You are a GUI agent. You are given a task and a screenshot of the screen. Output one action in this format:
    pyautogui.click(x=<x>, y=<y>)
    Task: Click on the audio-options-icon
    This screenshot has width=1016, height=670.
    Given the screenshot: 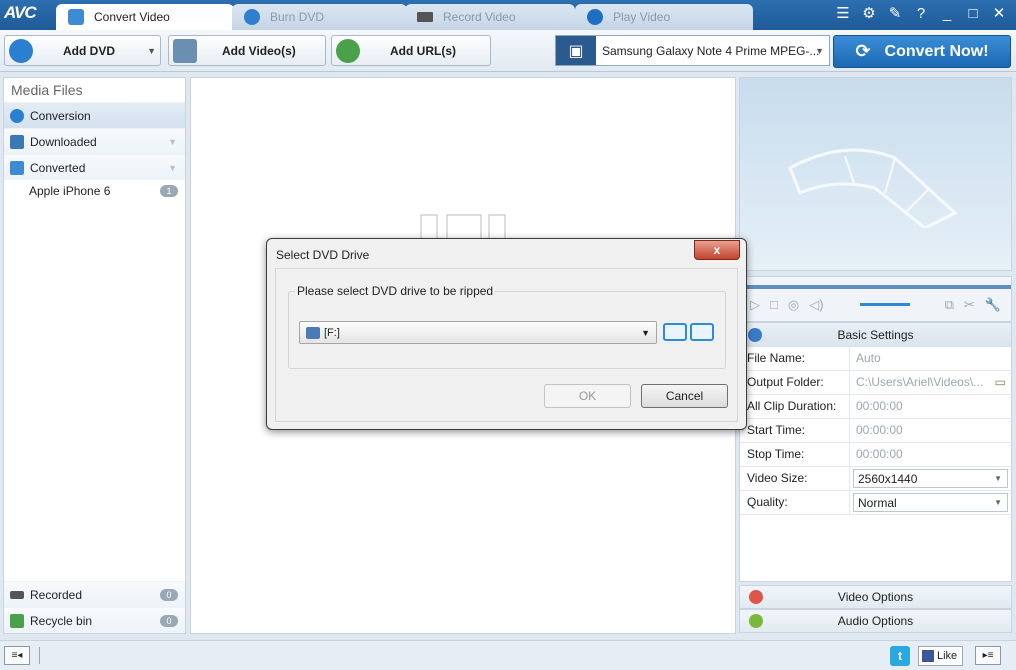 What is the action you would take?
    pyautogui.click(x=756, y=621)
    